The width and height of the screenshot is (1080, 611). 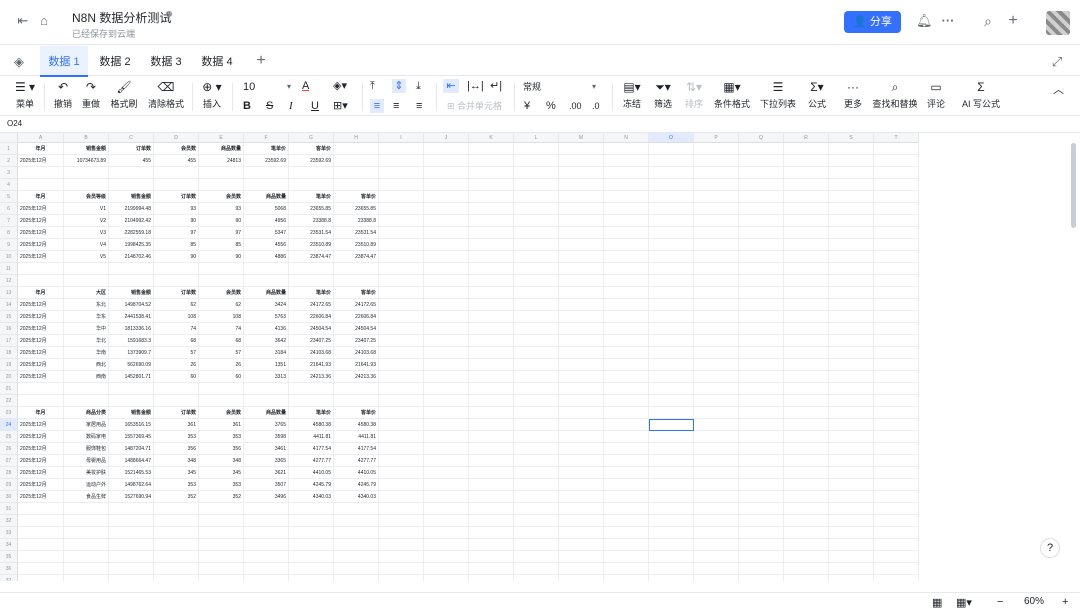 What do you see at coordinates (176, 341) in the screenshot?
I see `table-cell: 68` at bounding box center [176, 341].